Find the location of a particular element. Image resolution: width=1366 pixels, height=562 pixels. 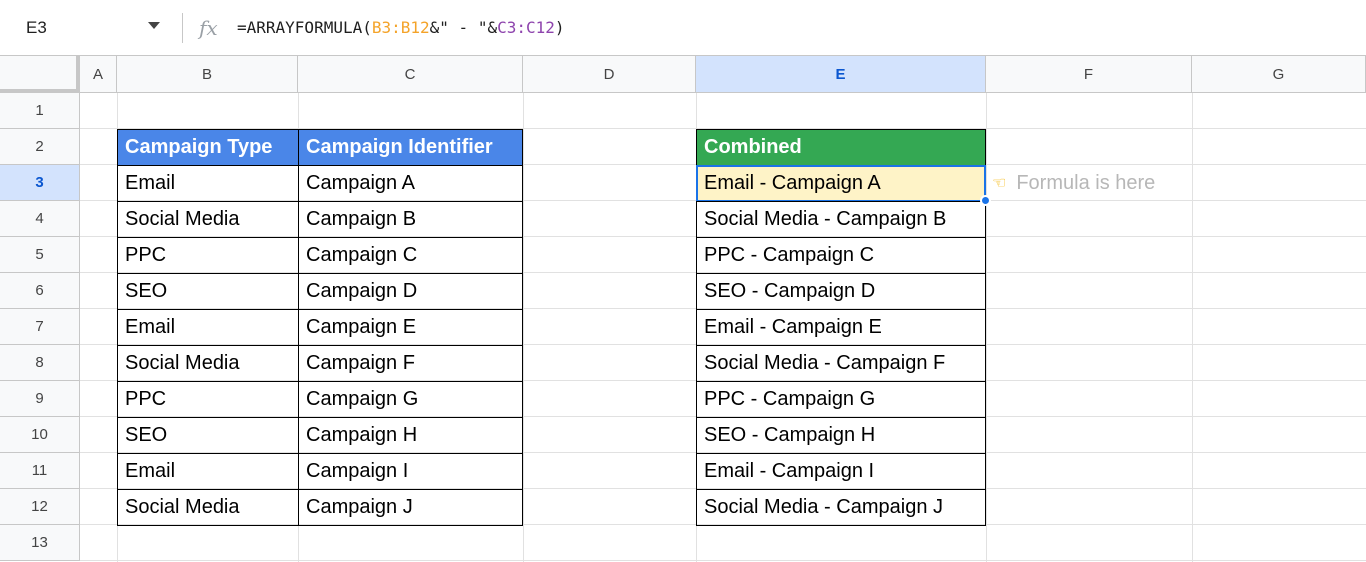

campaign-identifier-cell: Campaign I is located at coordinates (410, 471).